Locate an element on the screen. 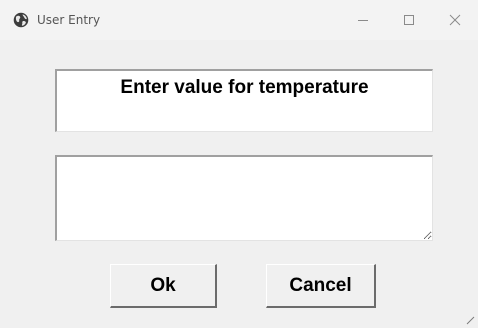  cancel-button: Cancel is located at coordinates (321, 286).